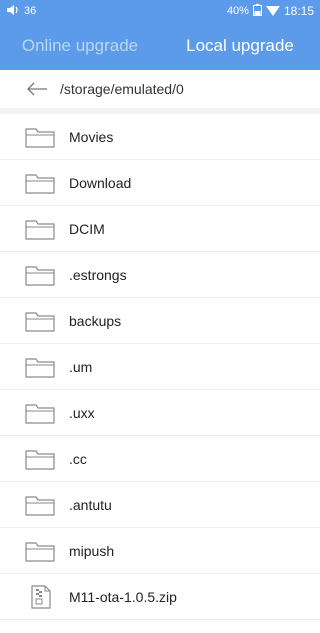 The height and width of the screenshot is (633, 320). What do you see at coordinates (160, 551) in the screenshot?
I see `list-item: mipush` at bounding box center [160, 551].